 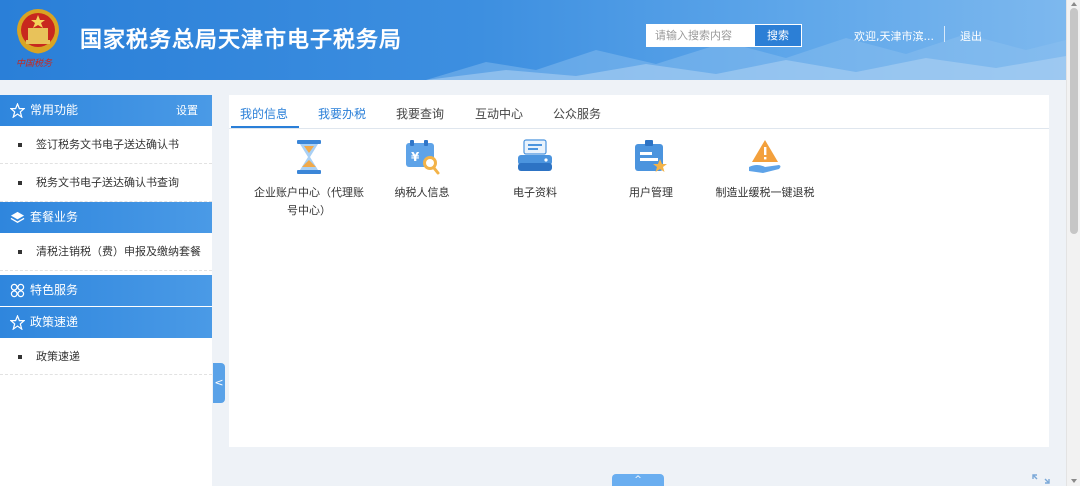 I want to click on sidebar-section-title: 常用功能, so click(x=54, y=110).